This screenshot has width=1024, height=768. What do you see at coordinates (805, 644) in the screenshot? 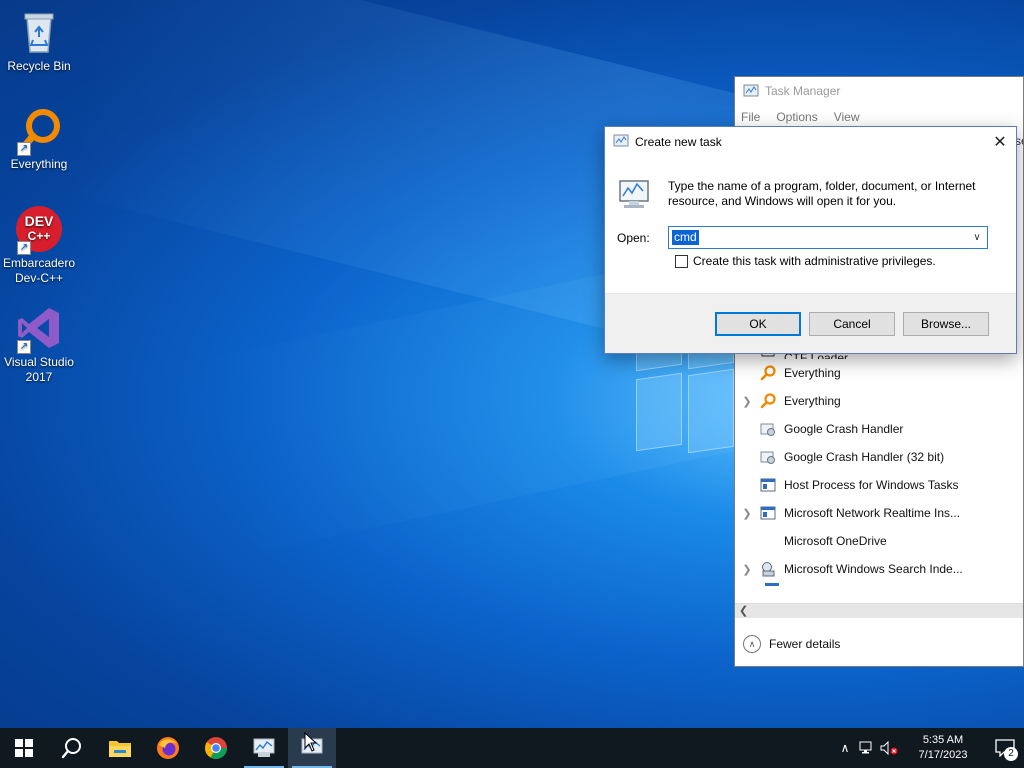
I see `fewer-details-label: Fewer details` at bounding box center [805, 644].